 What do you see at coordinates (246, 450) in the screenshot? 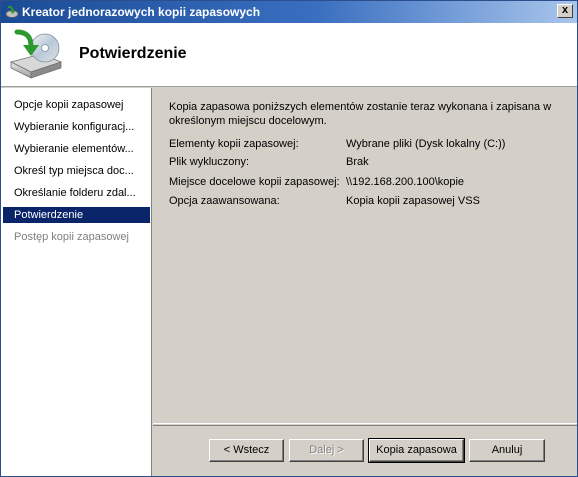
I see `back-button: < Wstecz` at bounding box center [246, 450].